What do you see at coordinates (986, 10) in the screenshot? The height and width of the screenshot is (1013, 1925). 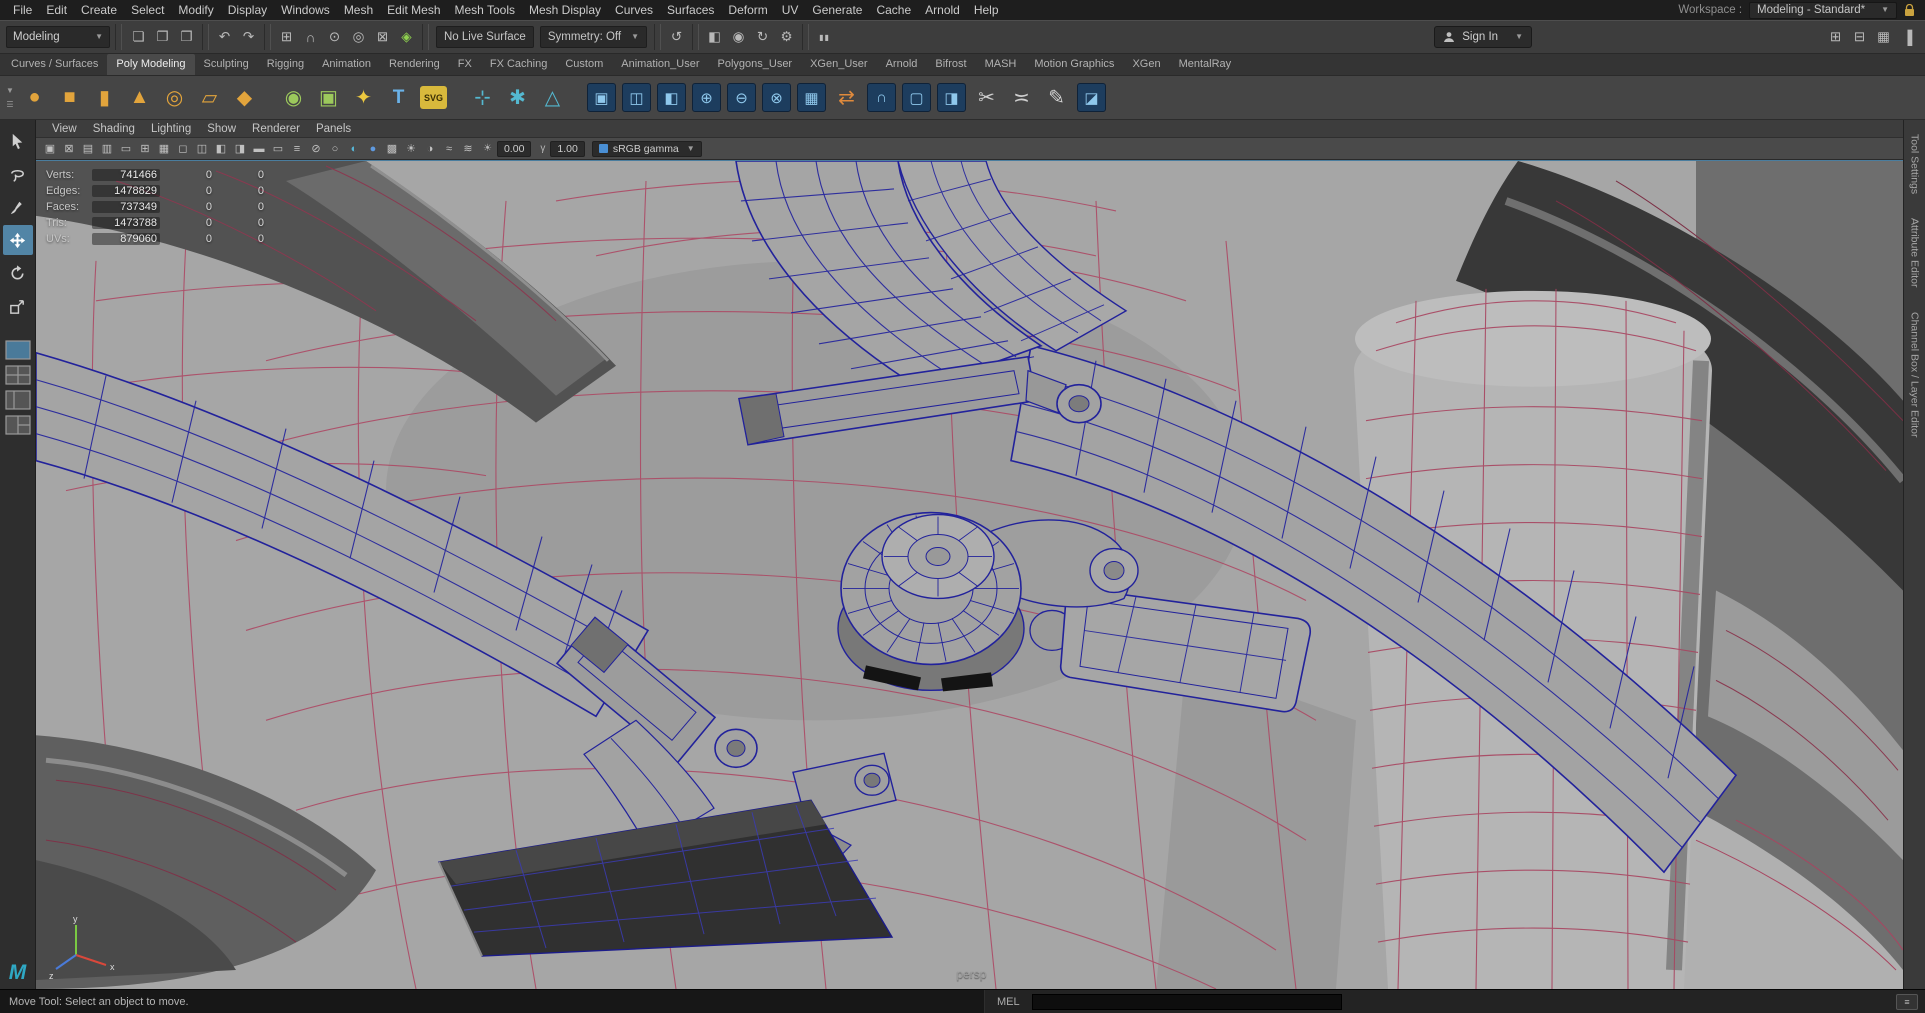 I see `menubar-item: Help` at bounding box center [986, 10].